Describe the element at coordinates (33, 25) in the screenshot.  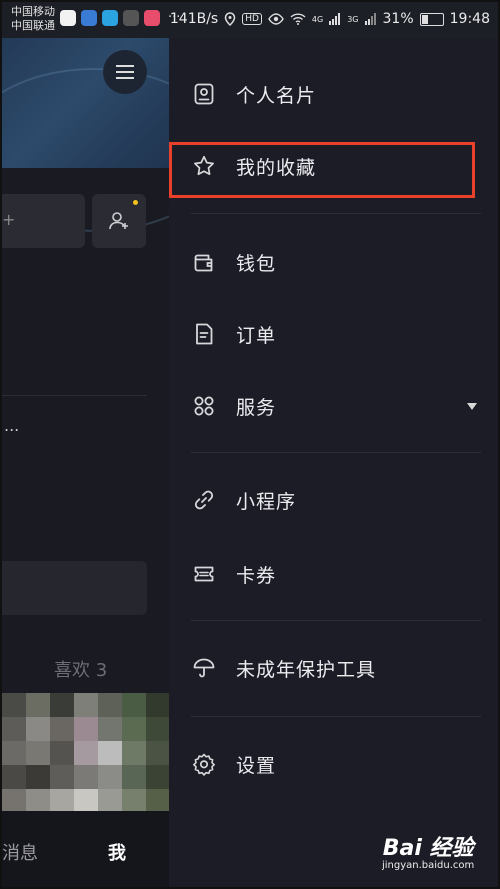
I see `carrier-2: 中国联通` at that location.